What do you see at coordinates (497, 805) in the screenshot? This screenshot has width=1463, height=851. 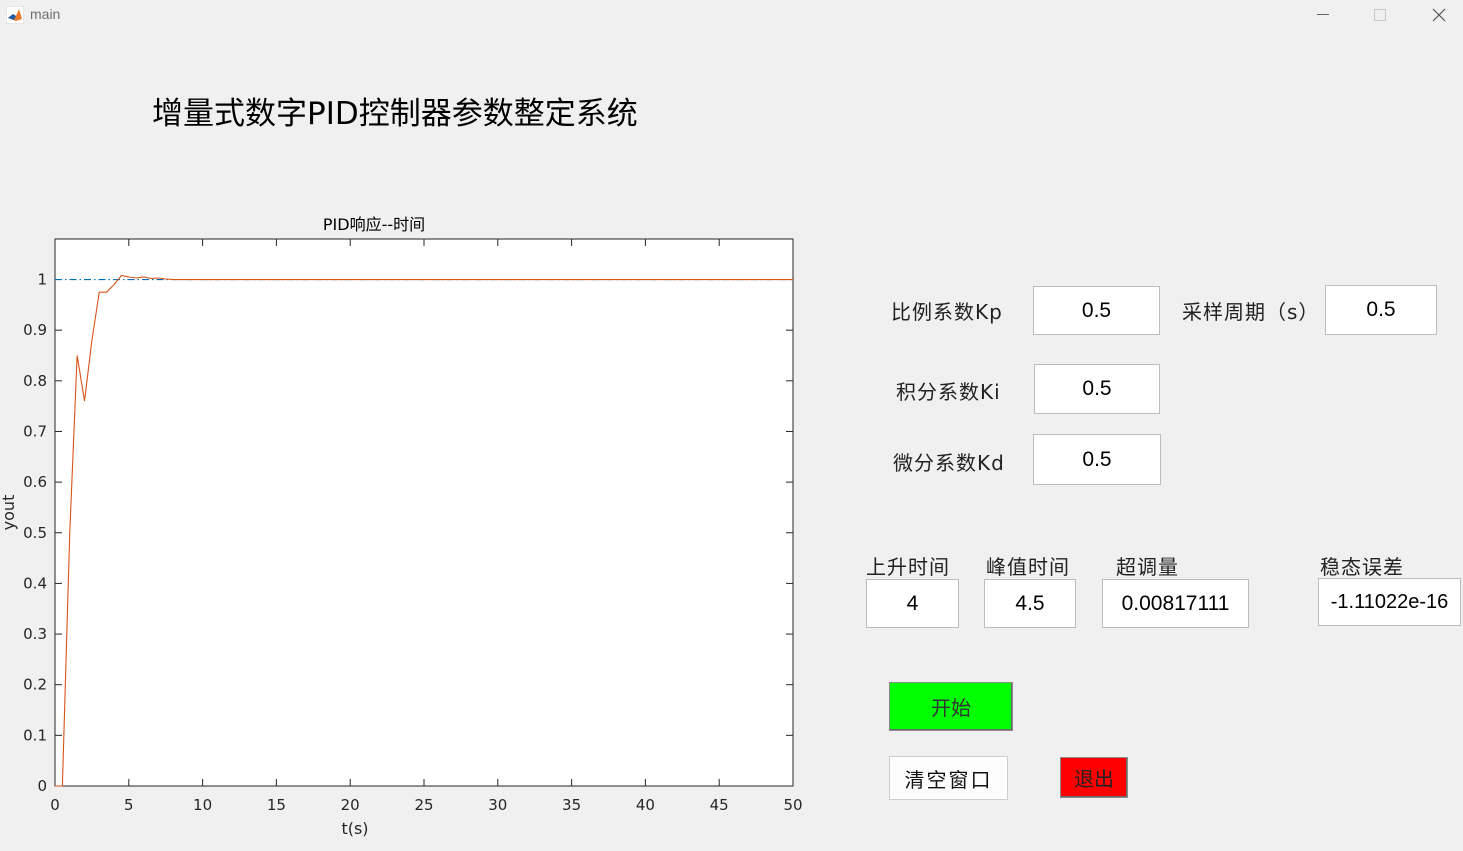 I see `x-tick-label: 30` at bounding box center [497, 805].